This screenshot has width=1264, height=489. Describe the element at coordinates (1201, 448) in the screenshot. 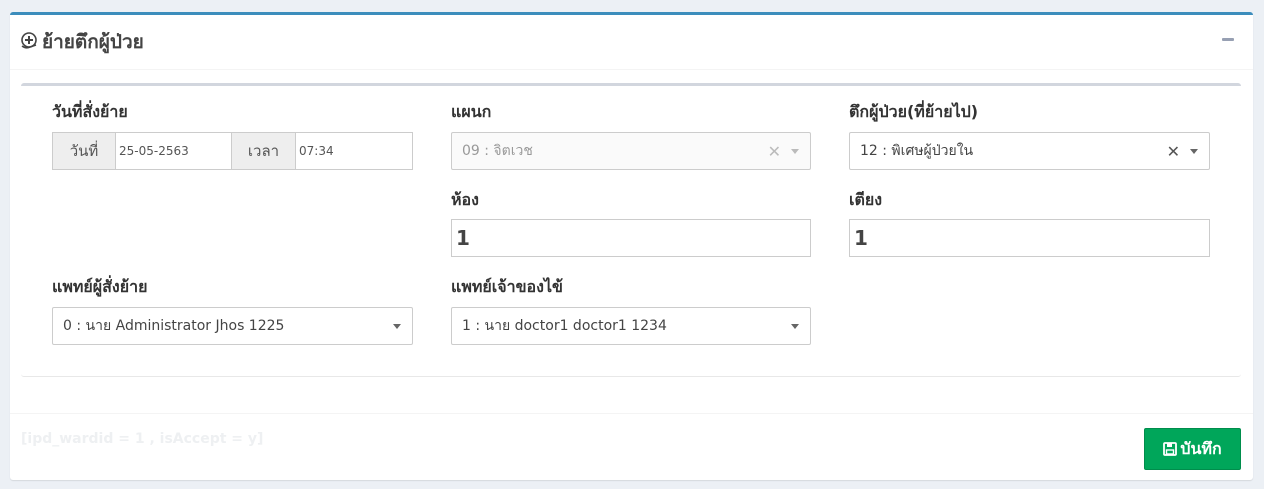

I see `save-button-label: บันทึก` at that location.